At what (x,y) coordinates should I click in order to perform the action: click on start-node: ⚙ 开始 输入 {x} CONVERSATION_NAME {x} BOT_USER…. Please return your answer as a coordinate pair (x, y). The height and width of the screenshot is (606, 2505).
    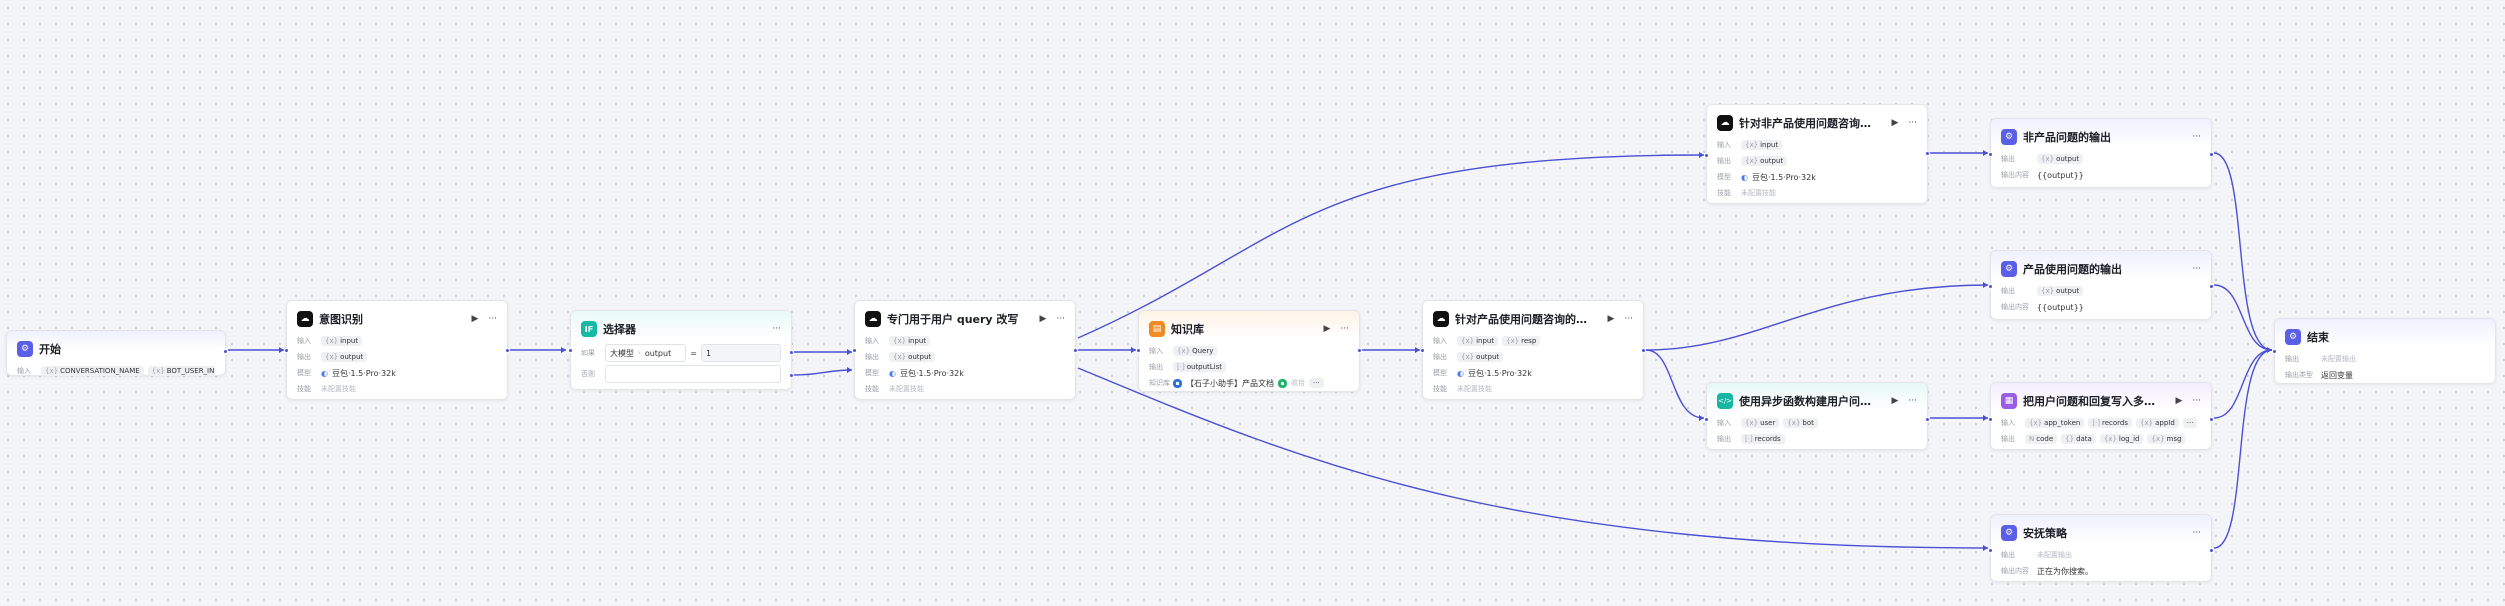
    Looking at the image, I should click on (117, 353).